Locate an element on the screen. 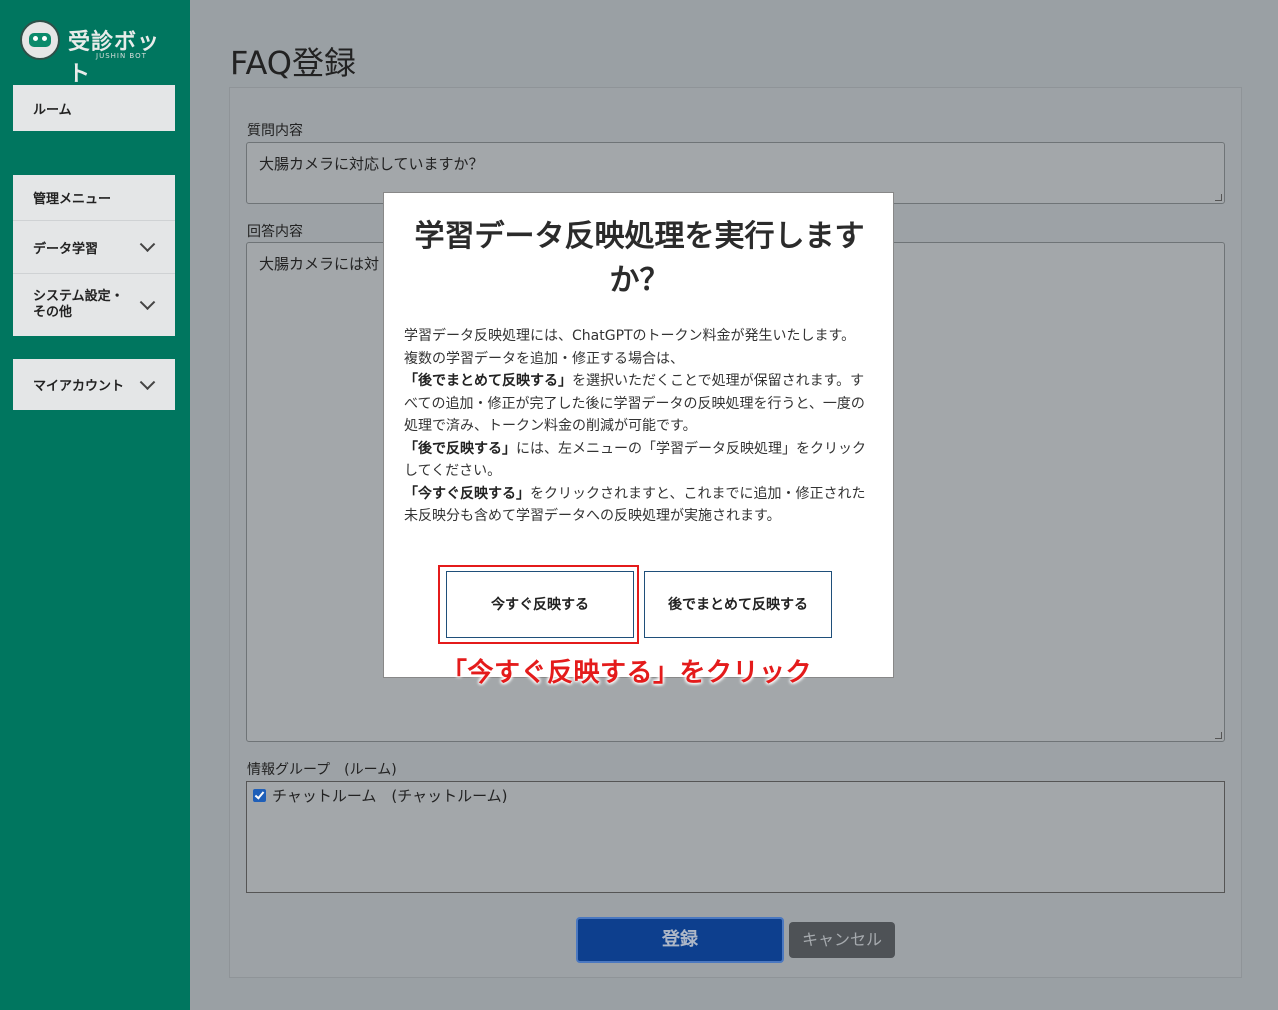  logo-subtitle: JUSHIN BOT is located at coordinates (121, 56).